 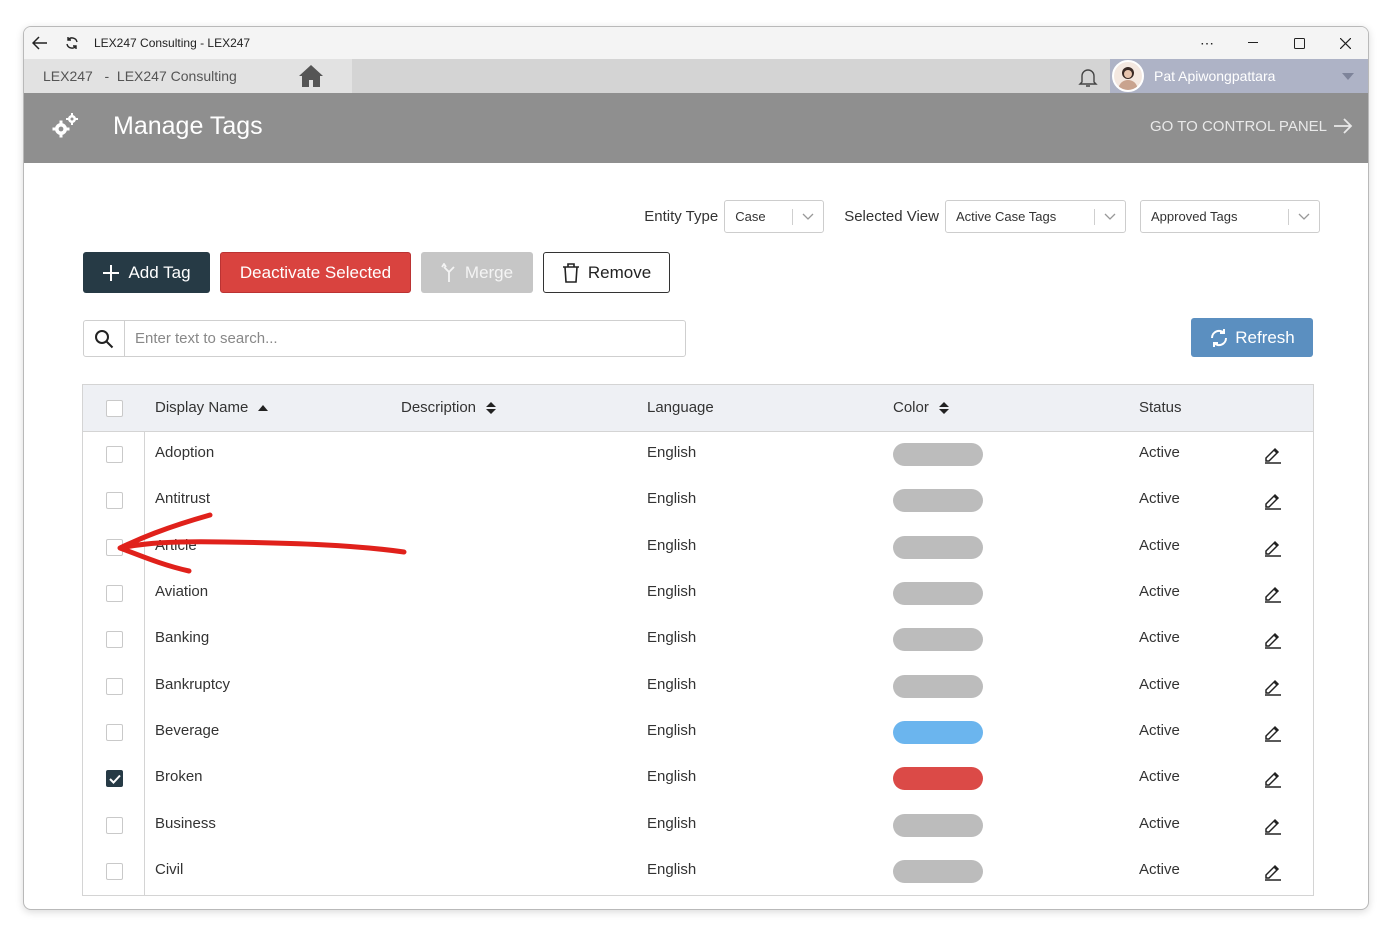 What do you see at coordinates (169, 869) in the screenshot?
I see `tag-display-name: Civil` at bounding box center [169, 869].